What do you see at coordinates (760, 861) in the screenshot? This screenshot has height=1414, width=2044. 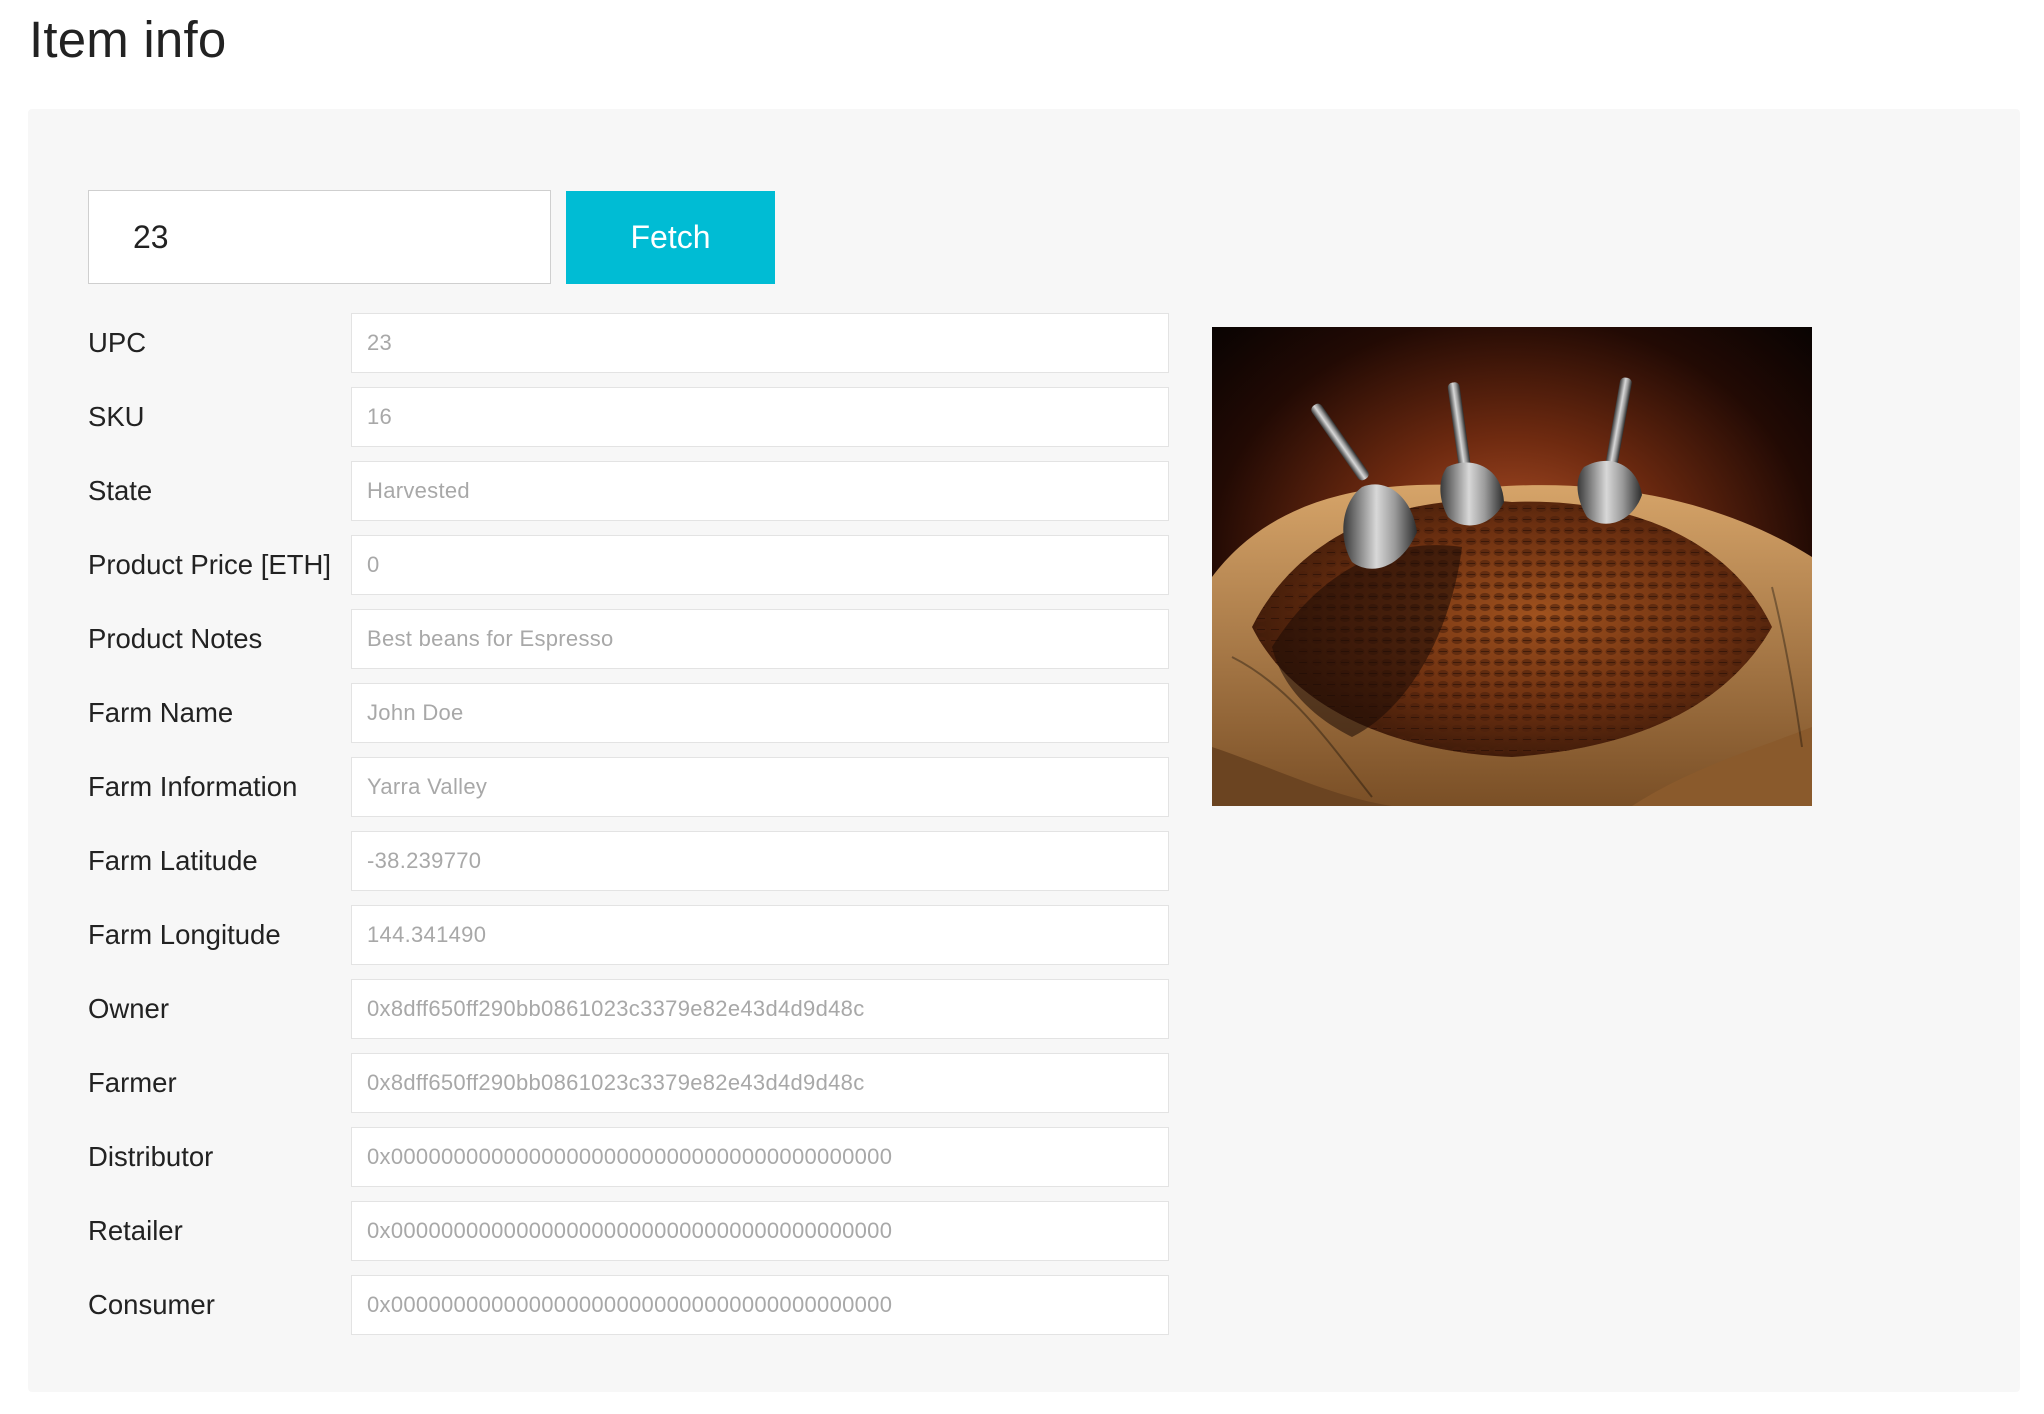 I see `farm-latitude-field` at bounding box center [760, 861].